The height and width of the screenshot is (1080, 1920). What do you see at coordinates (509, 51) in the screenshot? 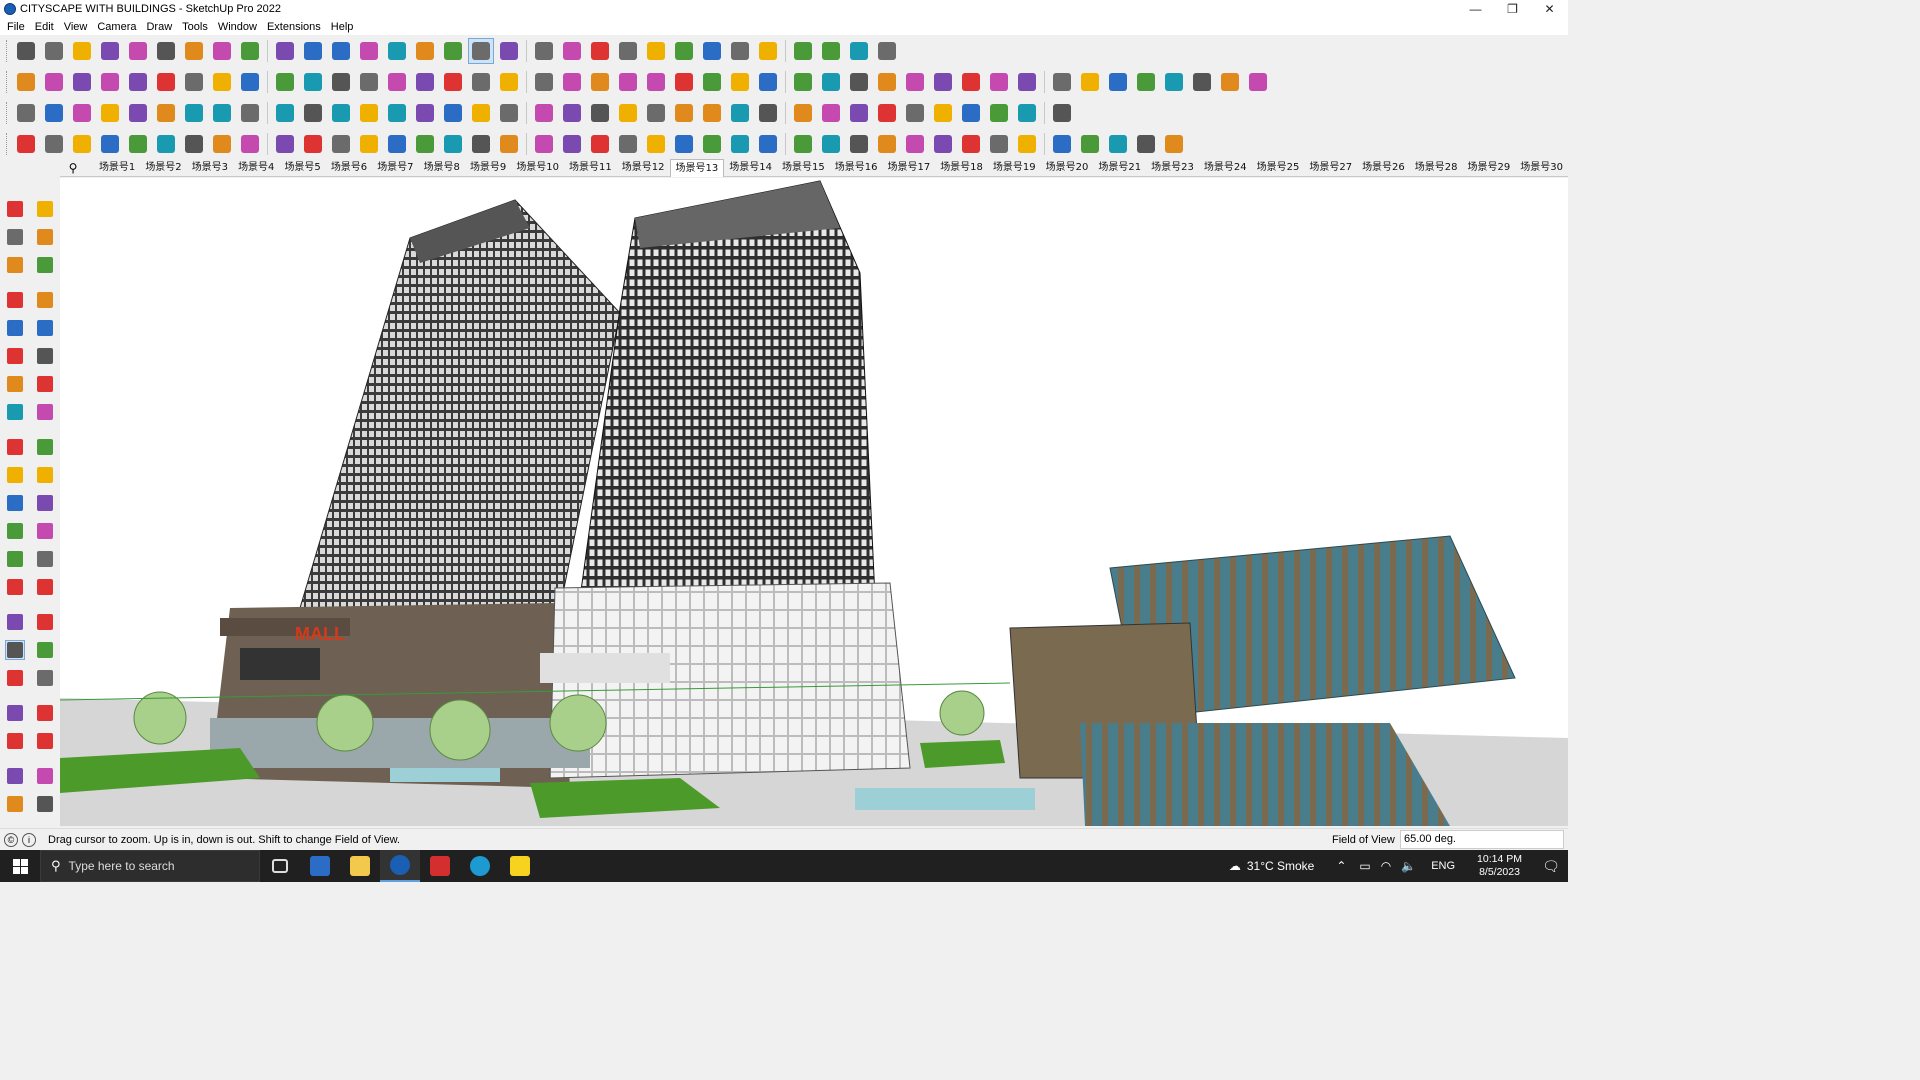
I see `zoom-extents-button` at bounding box center [509, 51].